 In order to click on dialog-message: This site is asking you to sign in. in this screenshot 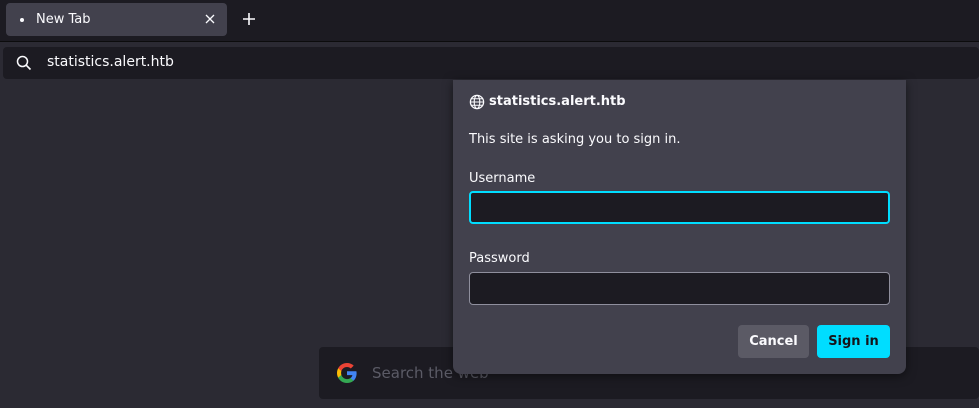, I will do `click(575, 139)`.